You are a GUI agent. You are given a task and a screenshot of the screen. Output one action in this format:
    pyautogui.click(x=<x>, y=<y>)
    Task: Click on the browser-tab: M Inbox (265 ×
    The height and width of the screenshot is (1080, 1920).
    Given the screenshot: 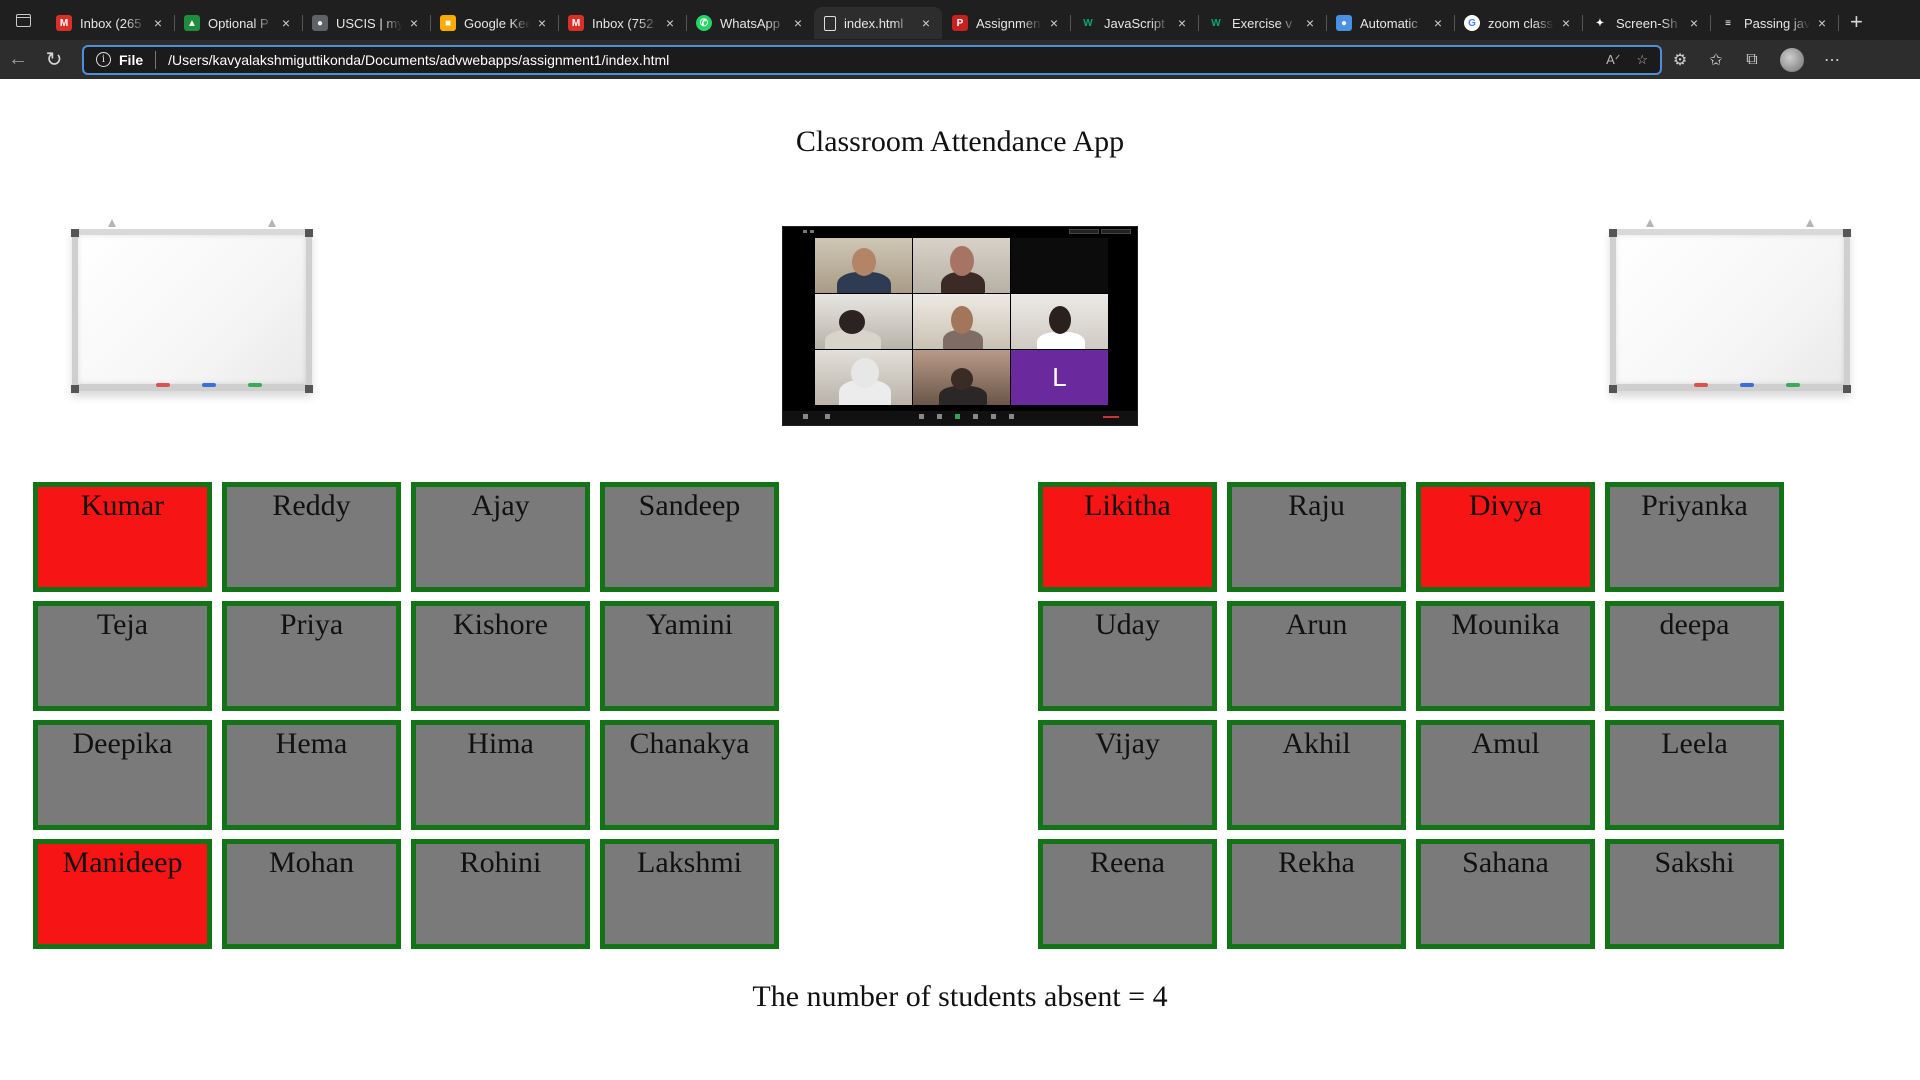 What is the action you would take?
    pyautogui.click(x=110, y=23)
    